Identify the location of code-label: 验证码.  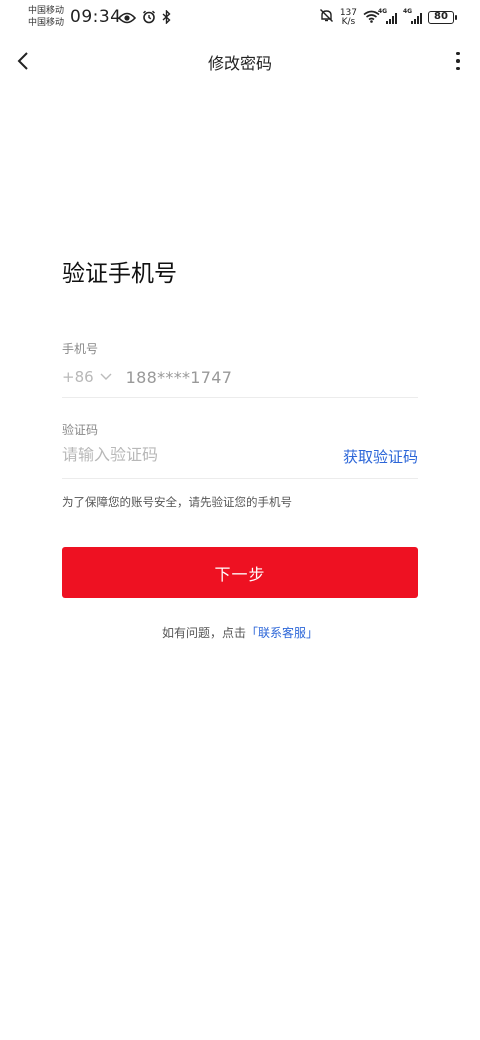
(80, 430).